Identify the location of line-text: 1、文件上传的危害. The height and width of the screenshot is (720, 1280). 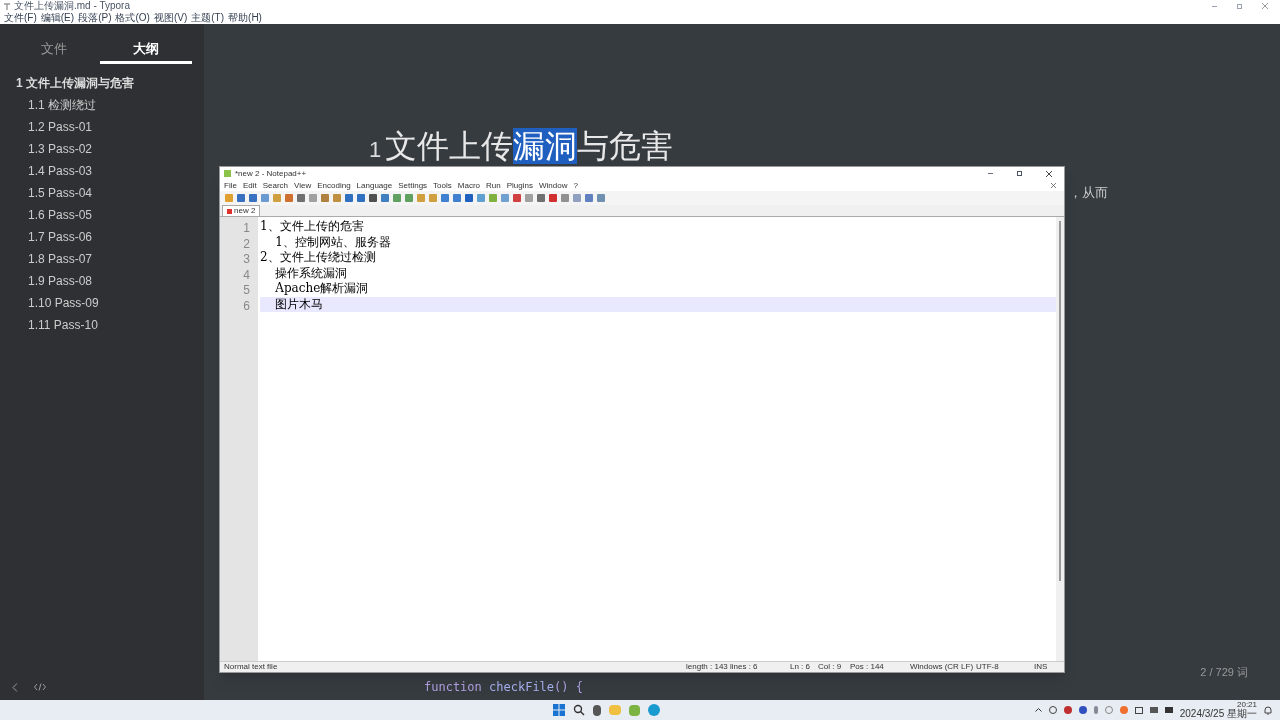
(312, 227).